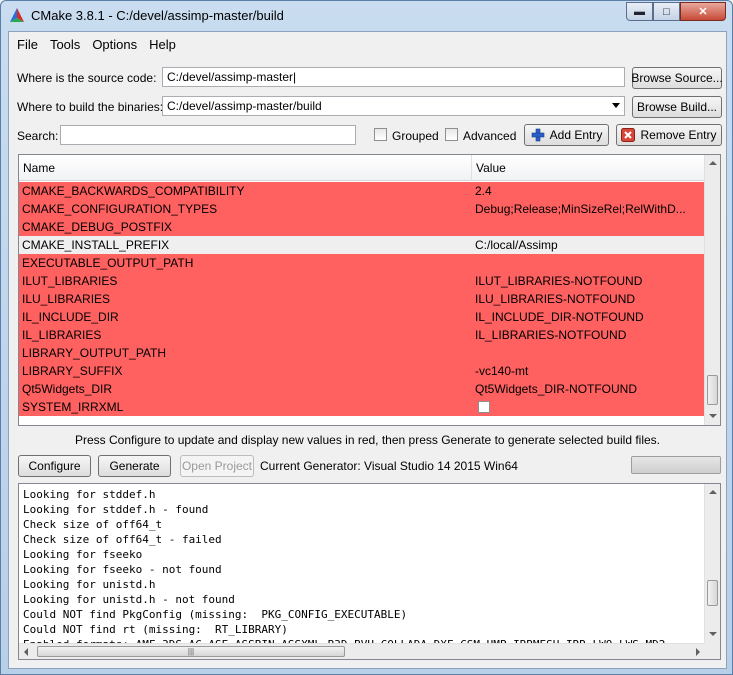 Image resolution: width=733 pixels, height=675 pixels. What do you see at coordinates (490, 136) in the screenshot?
I see `advanced-label: Advanced` at bounding box center [490, 136].